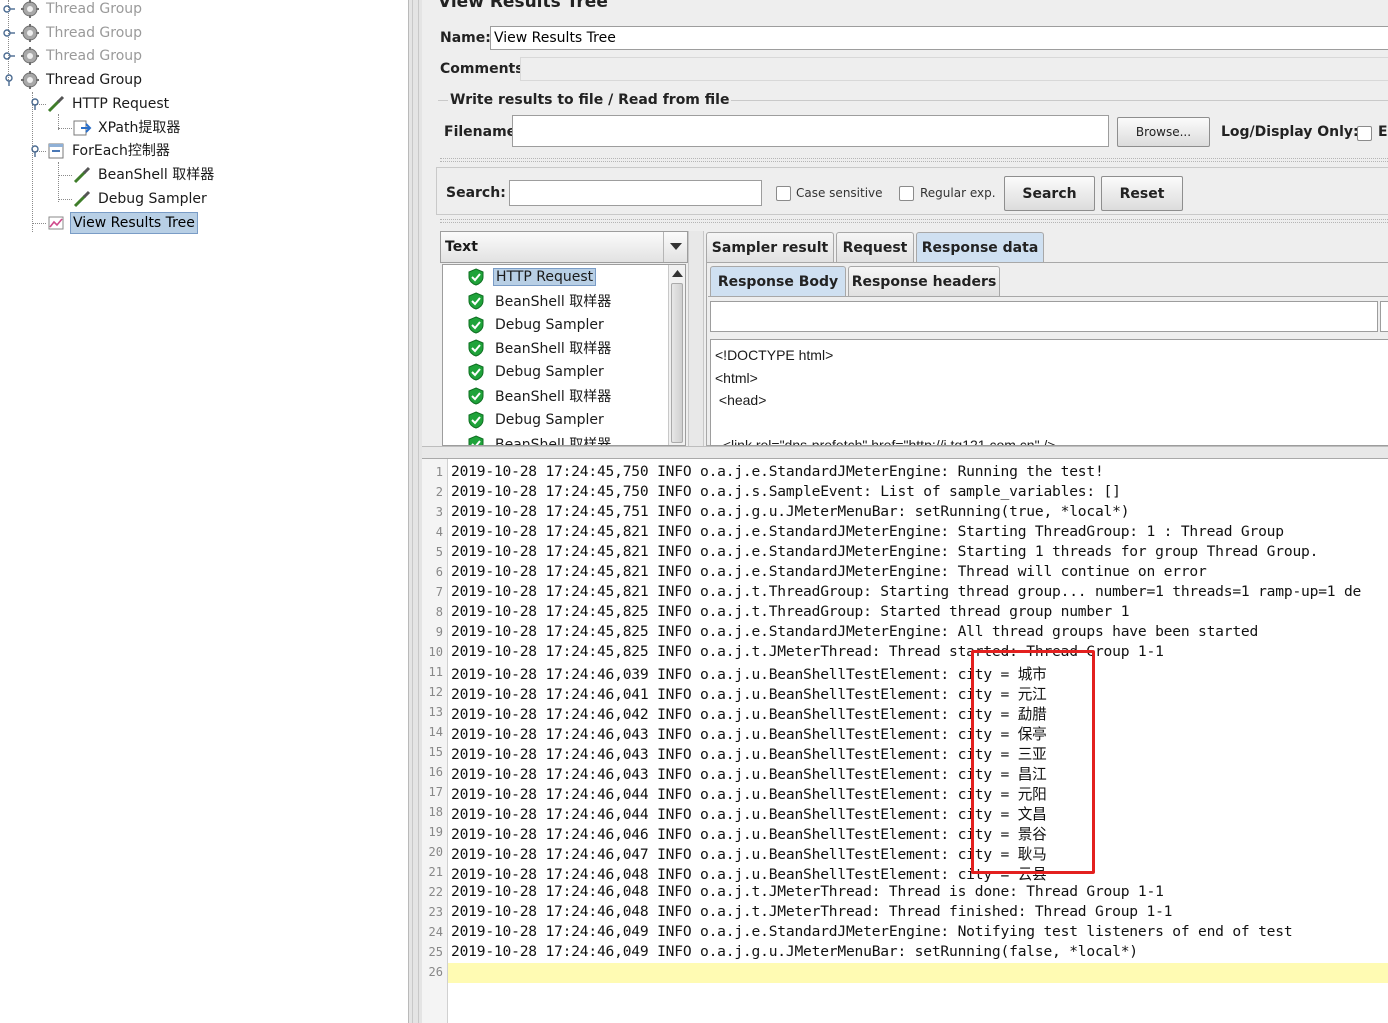 Image resolution: width=1388 pixels, height=1023 pixels. I want to click on tab-sampler-result: Sampler result, so click(770, 247).